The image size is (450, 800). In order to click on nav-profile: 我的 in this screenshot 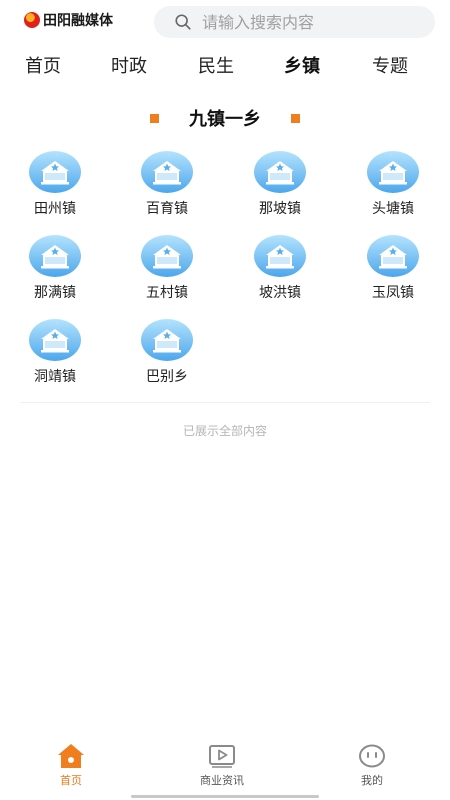, I will do `click(372, 765)`.